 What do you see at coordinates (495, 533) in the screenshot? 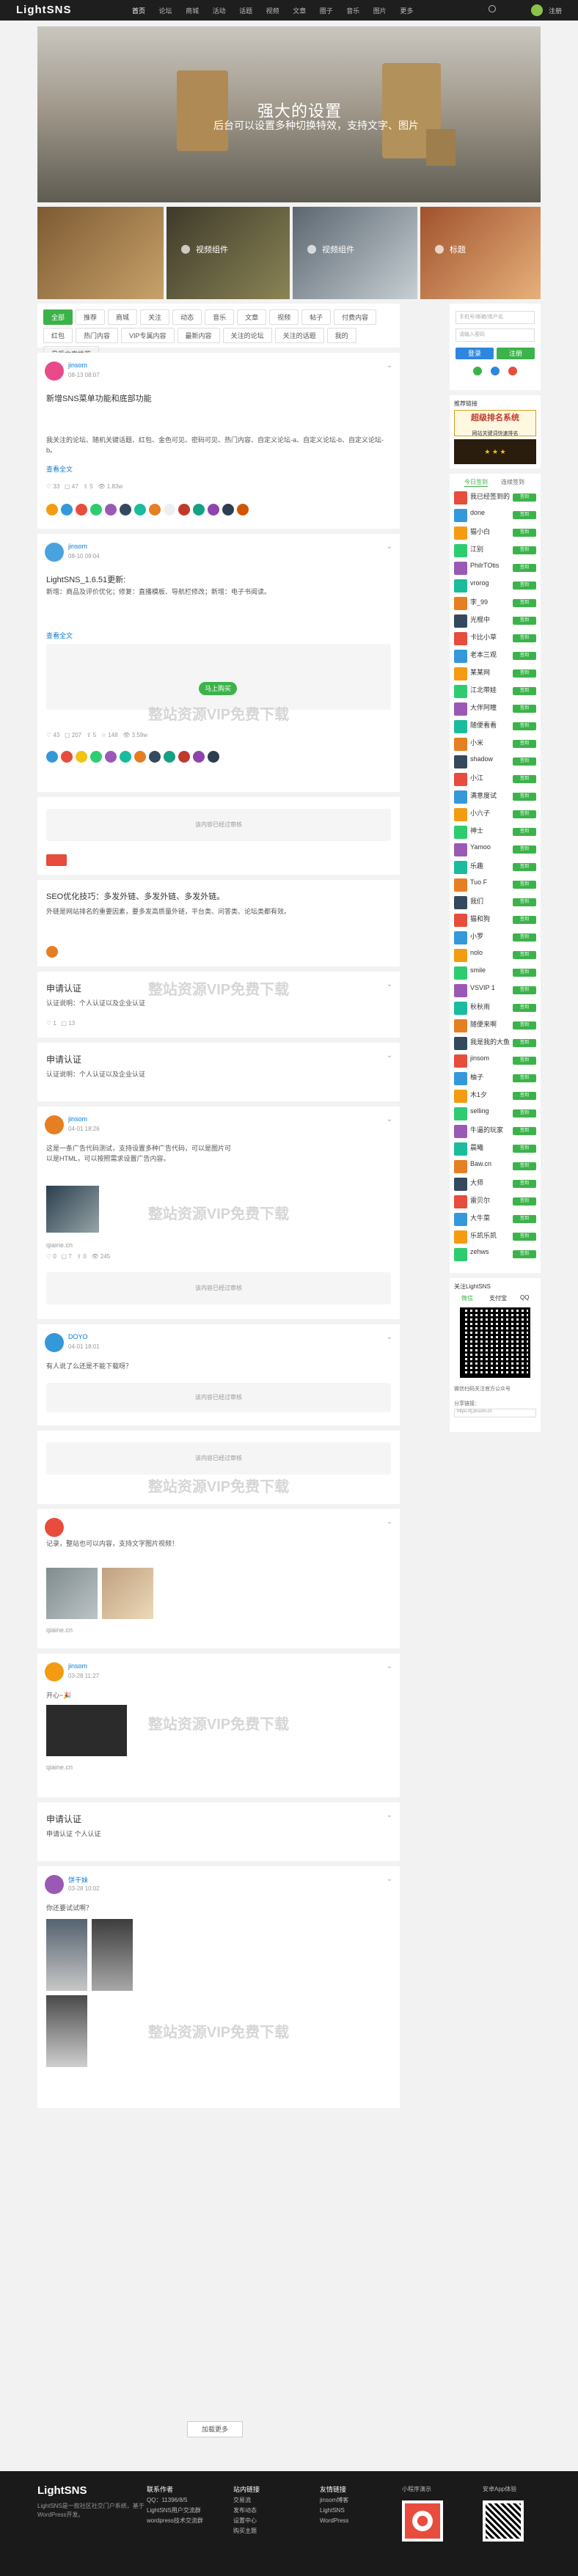
I see `rank-item: 猫小白 签到` at bounding box center [495, 533].